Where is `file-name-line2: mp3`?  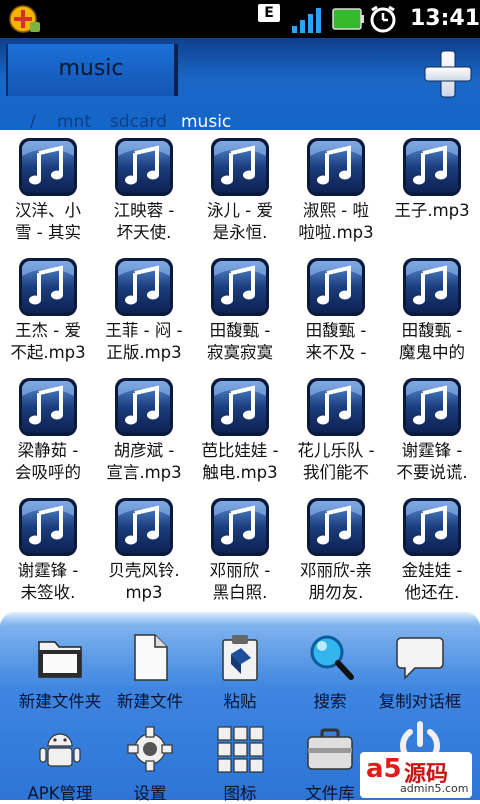
file-name-line2: mp3 is located at coordinates (144, 592).